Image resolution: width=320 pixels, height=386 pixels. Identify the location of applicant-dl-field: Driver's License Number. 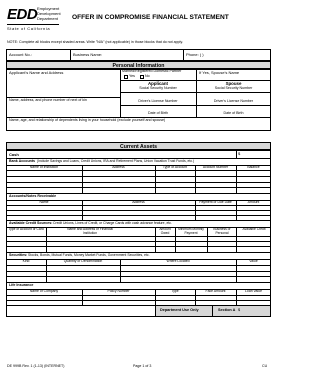
(158, 101).